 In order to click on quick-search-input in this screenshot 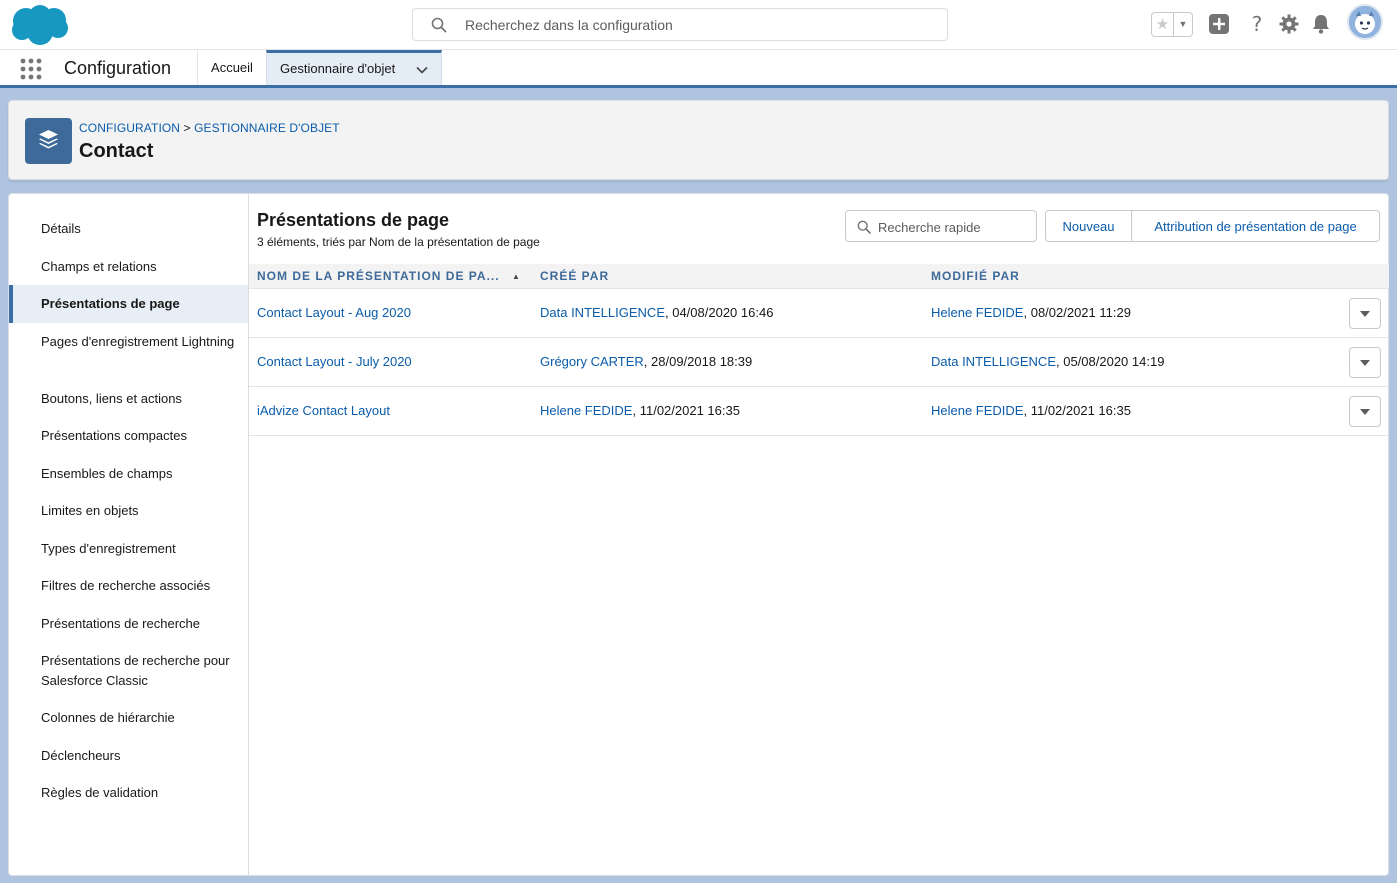, I will do `click(953, 227)`.